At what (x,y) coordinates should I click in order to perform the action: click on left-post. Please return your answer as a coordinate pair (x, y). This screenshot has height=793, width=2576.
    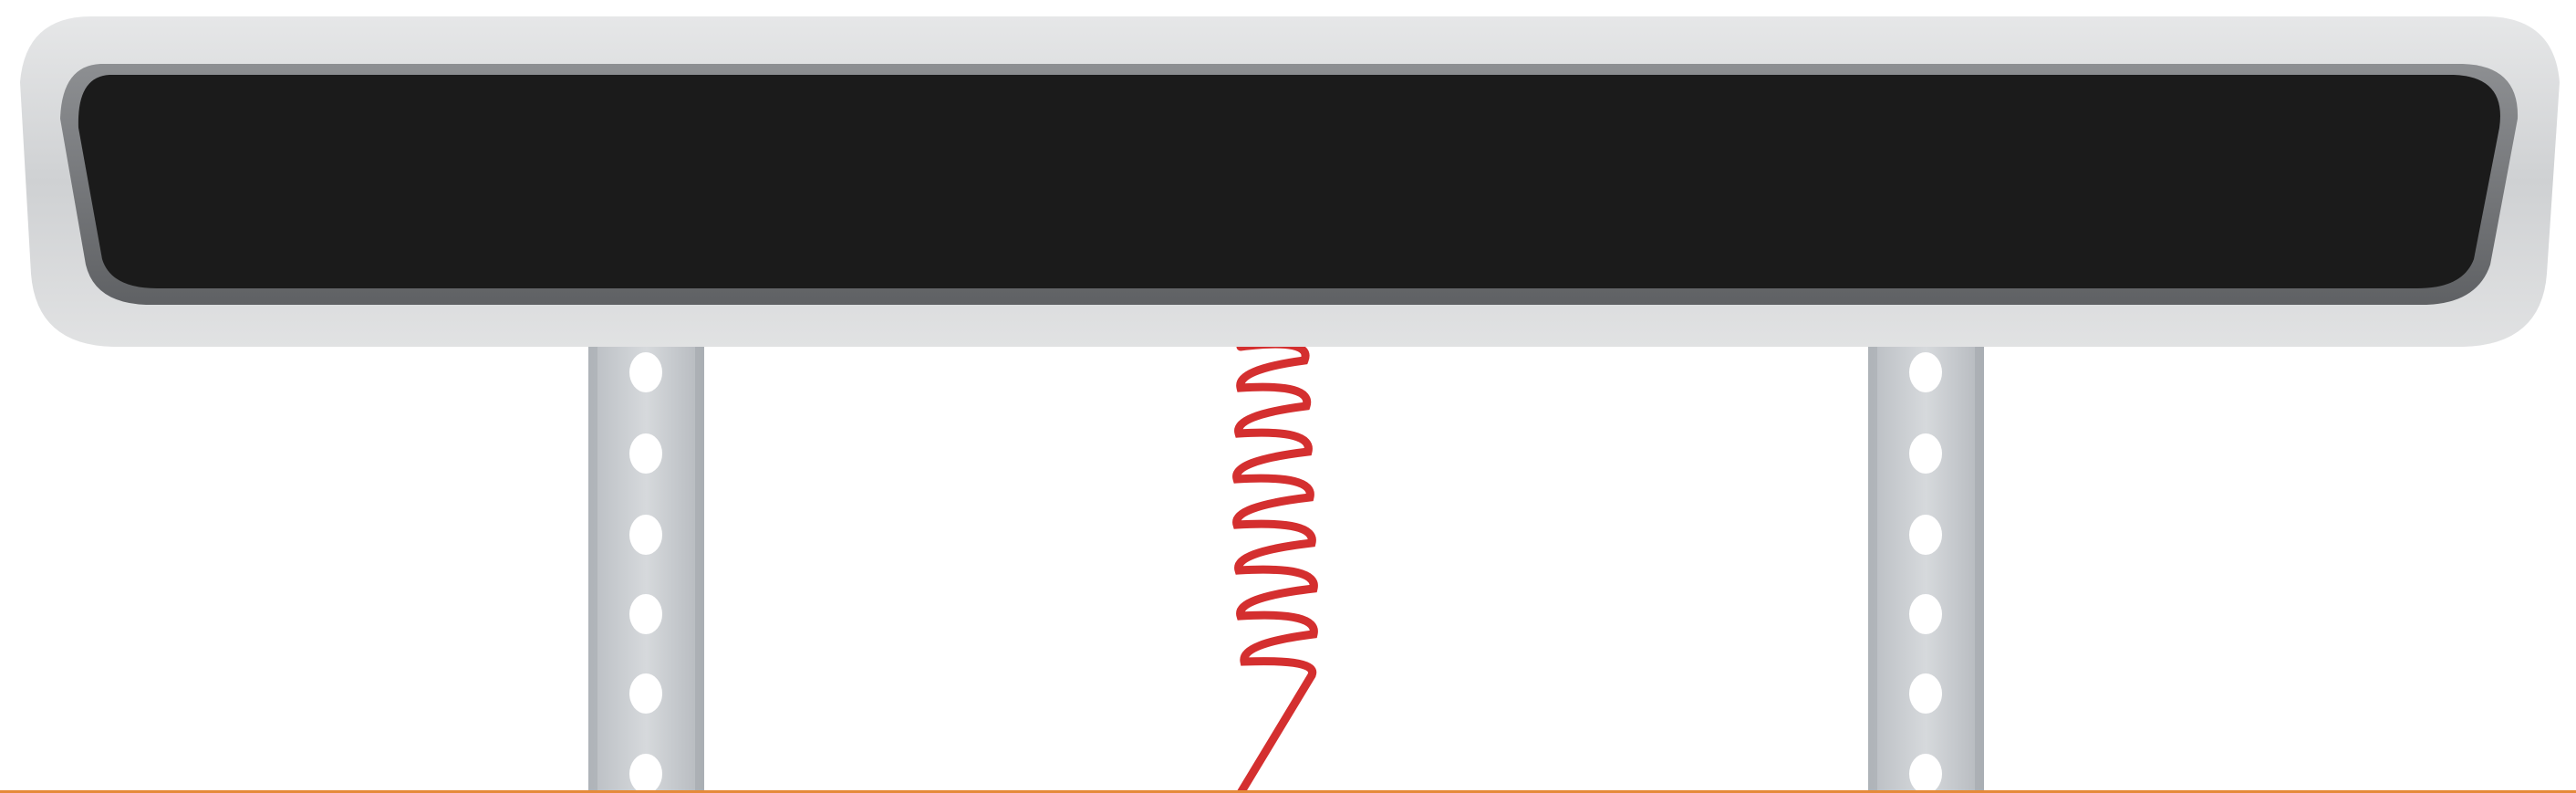
    Looking at the image, I should click on (646, 567).